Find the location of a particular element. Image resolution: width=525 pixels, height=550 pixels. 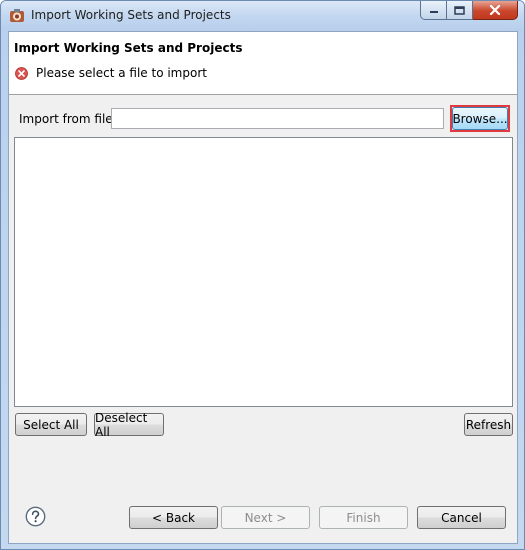

finish-button: Finish is located at coordinates (363, 517).